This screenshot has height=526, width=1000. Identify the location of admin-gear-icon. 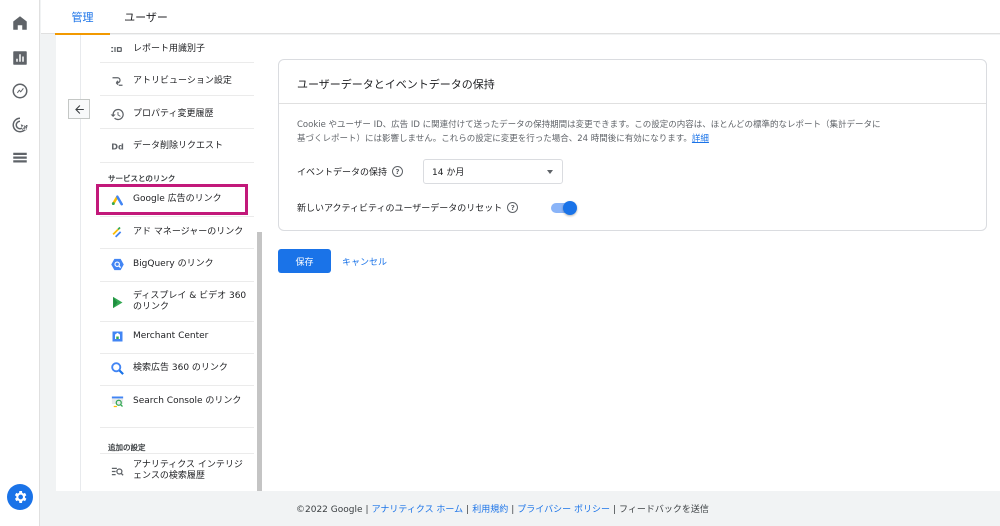
(20, 497).